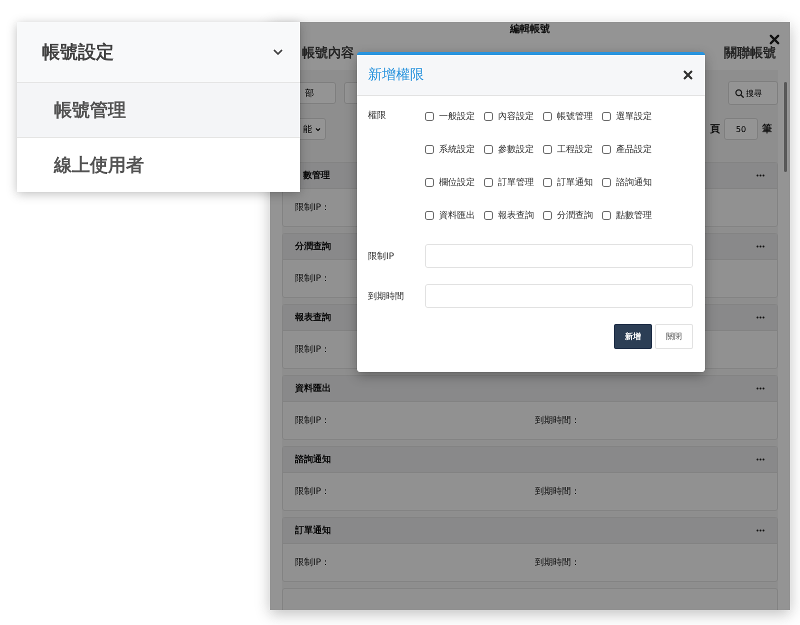 This screenshot has width=800, height=625. I want to click on close-button: 關閉, so click(674, 336).